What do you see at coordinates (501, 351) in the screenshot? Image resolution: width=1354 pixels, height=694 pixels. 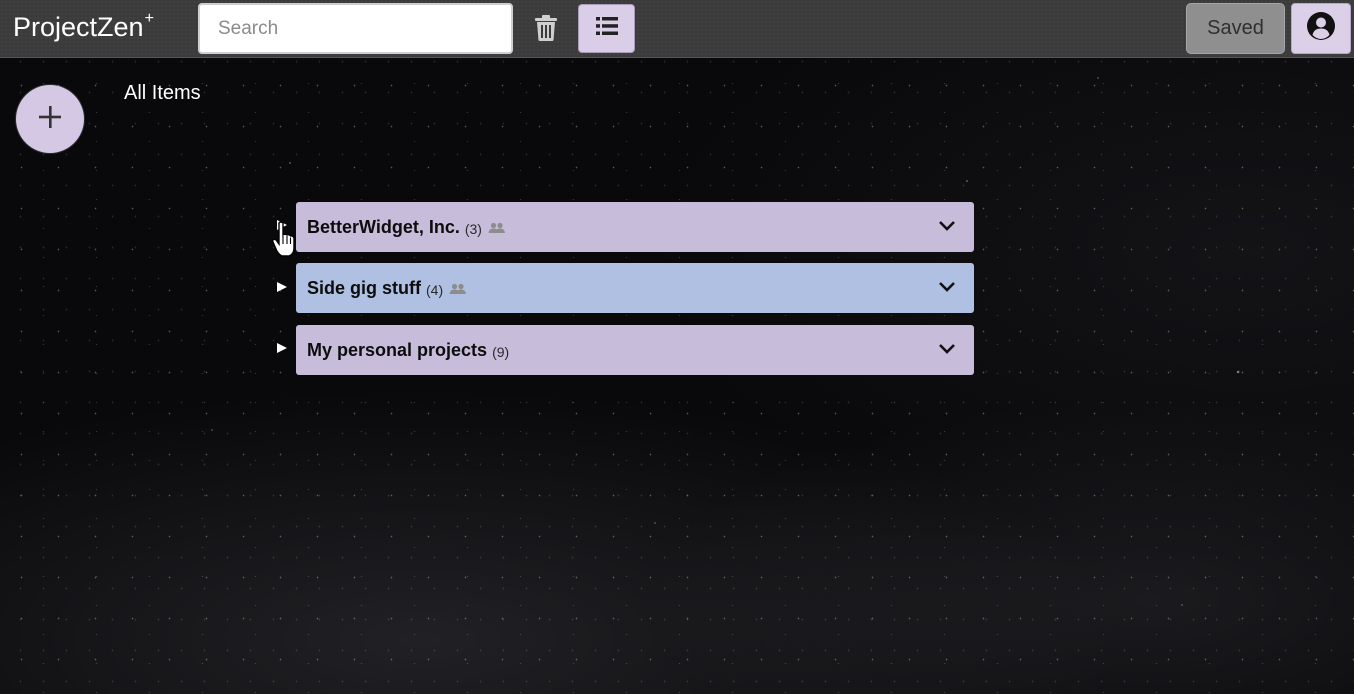 I see `list-item-count: (9)` at bounding box center [501, 351].